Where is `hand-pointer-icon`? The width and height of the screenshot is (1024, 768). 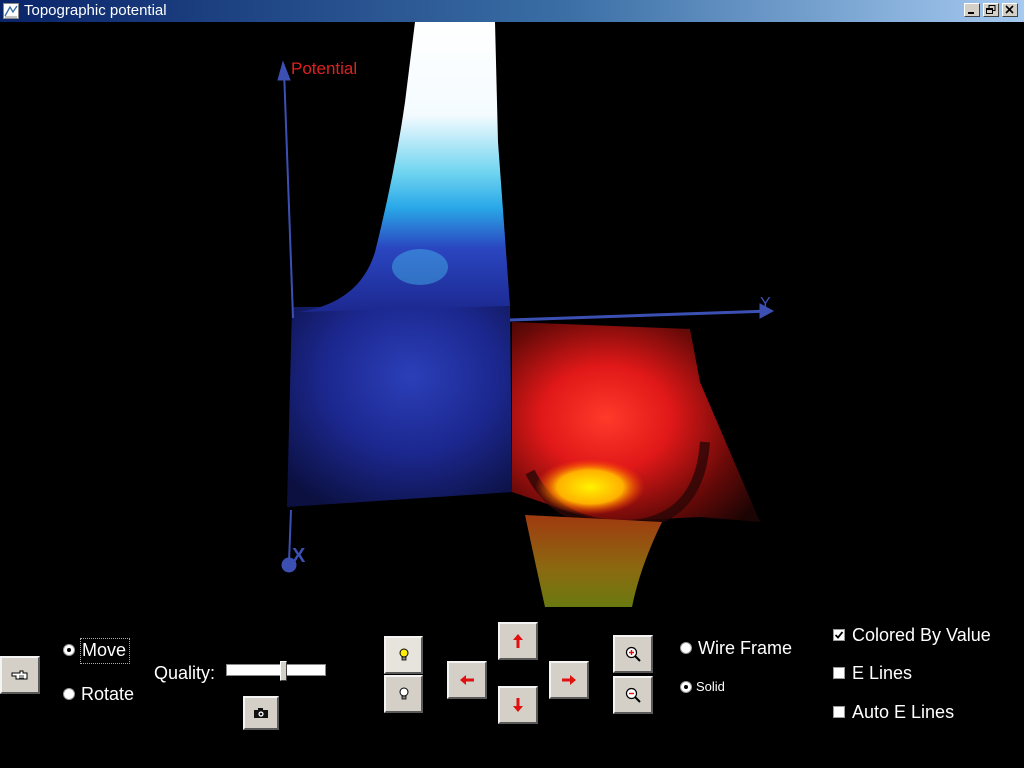
hand-pointer-icon is located at coordinates (19, 675).